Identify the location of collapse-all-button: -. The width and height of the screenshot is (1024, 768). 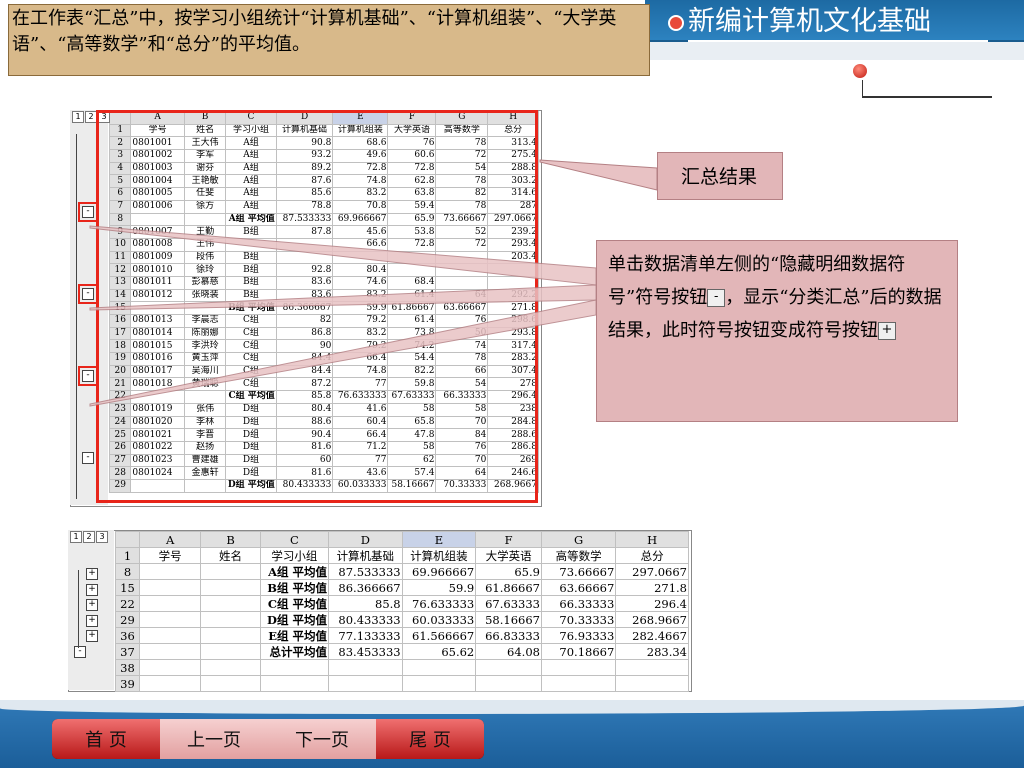
(80, 651).